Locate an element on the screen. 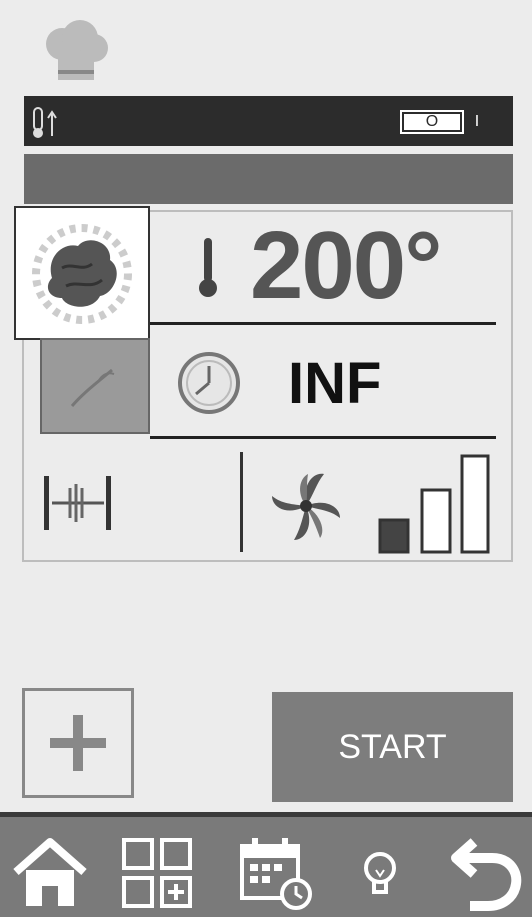 This screenshot has width=532, height=917. light-bulb-icon is located at coordinates (380, 874).